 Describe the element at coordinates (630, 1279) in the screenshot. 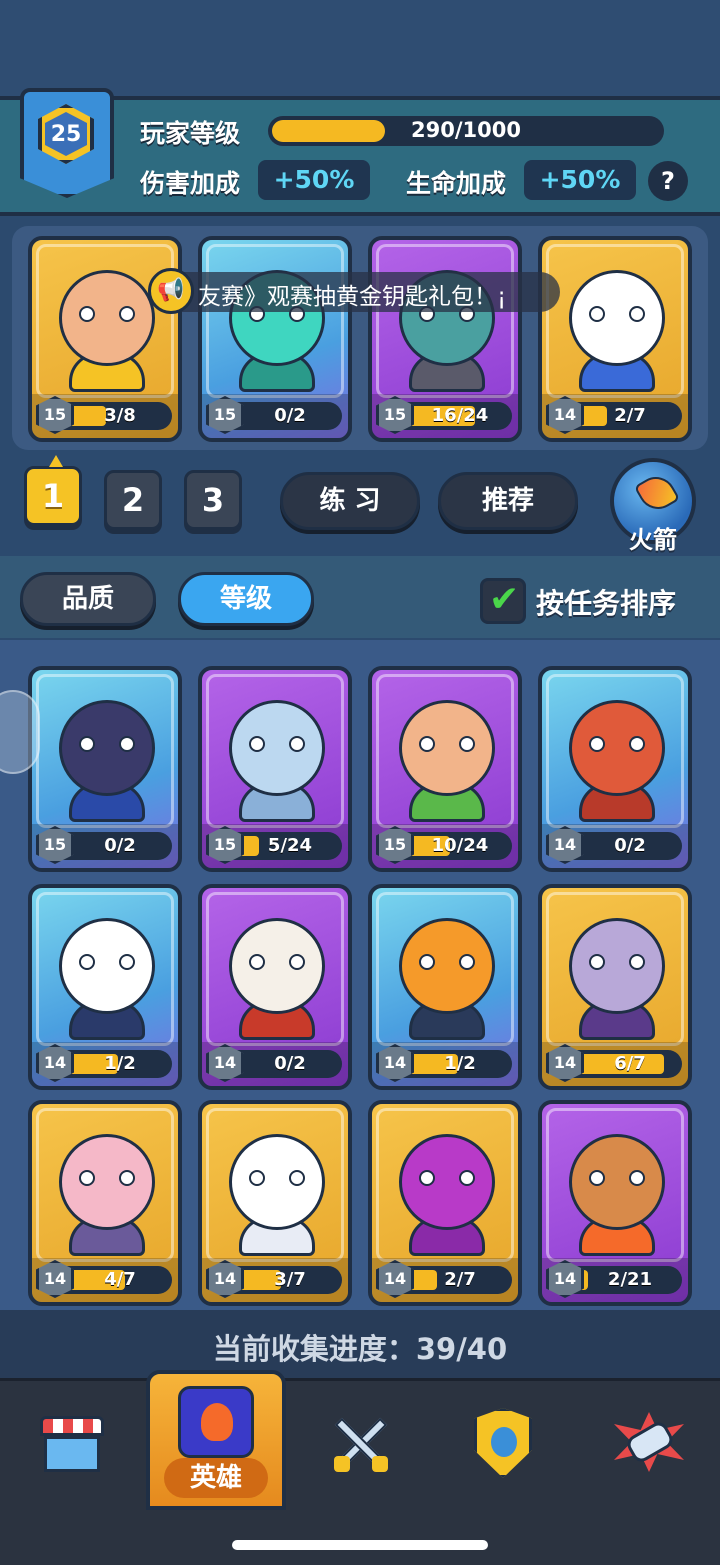

I see `card-progress-text: 2/21` at that location.